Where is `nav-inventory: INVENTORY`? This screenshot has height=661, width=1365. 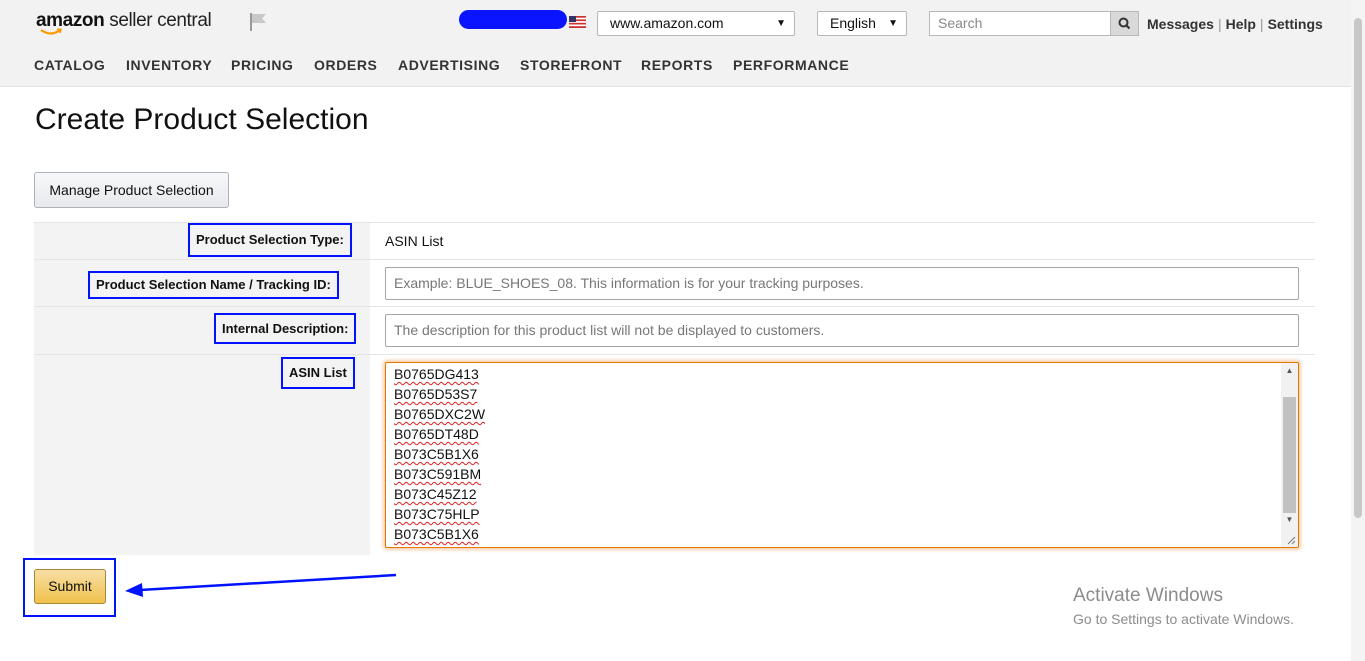 nav-inventory: INVENTORY is located at coordinates (169, 65).